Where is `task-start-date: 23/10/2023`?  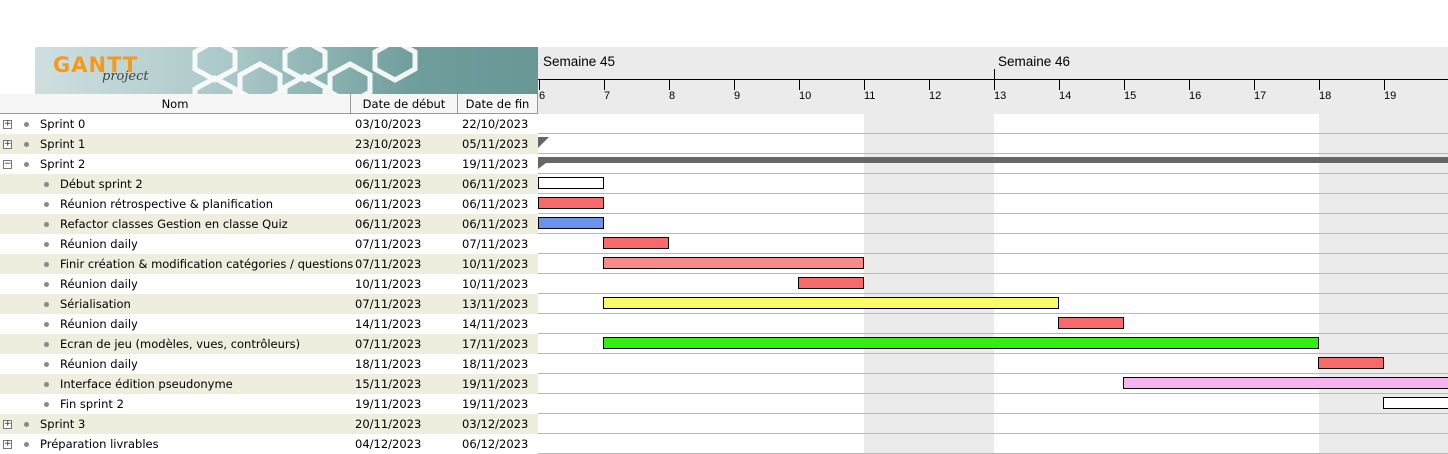
task-start-date: 23/10/2023 is located at coordinates (388, 144).